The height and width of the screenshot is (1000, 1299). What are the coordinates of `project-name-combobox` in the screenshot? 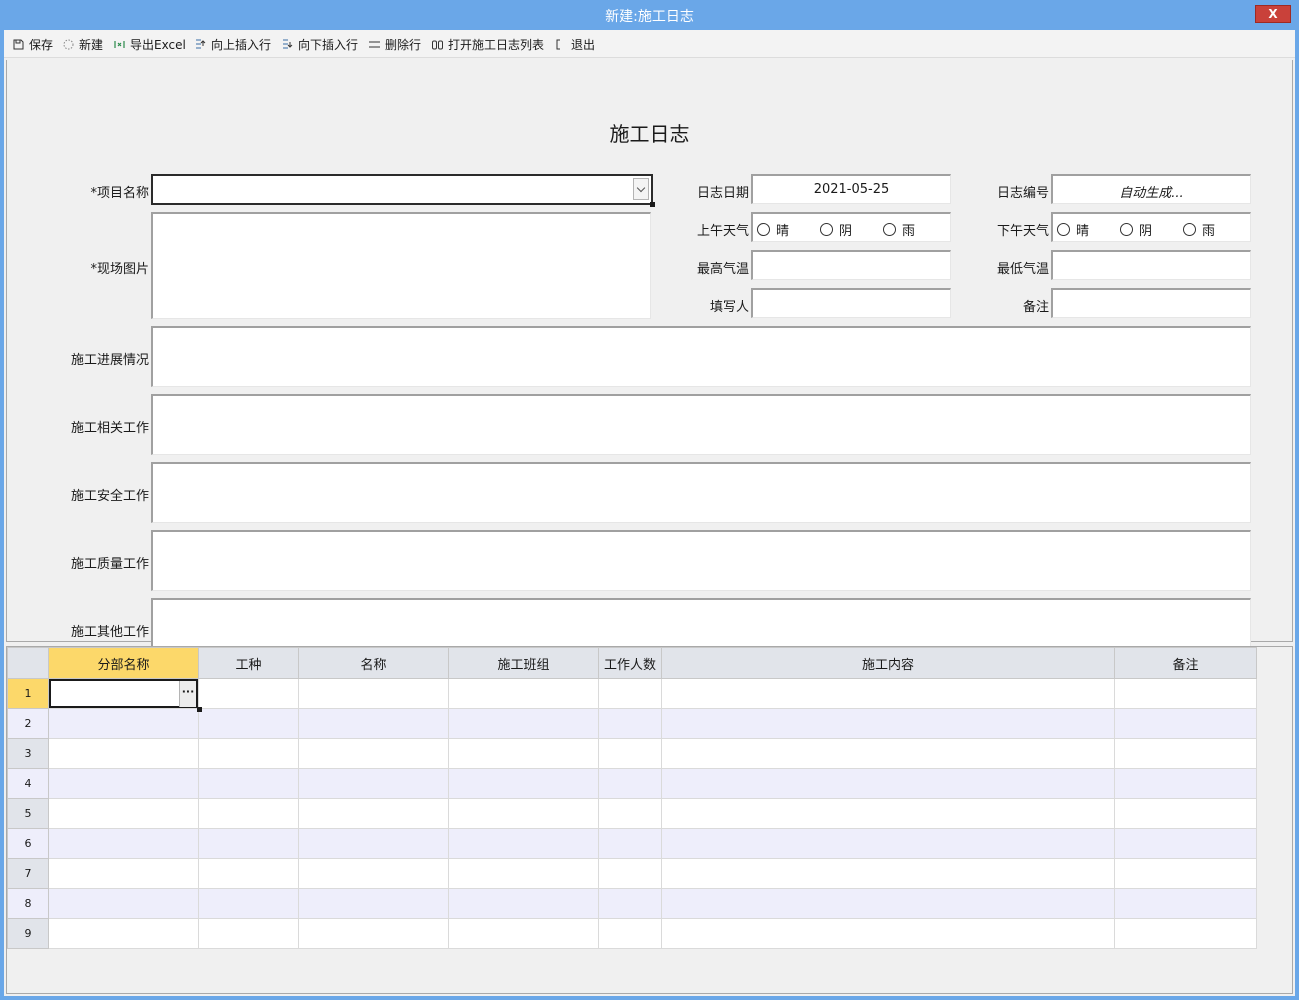 It's located at (403, 190).